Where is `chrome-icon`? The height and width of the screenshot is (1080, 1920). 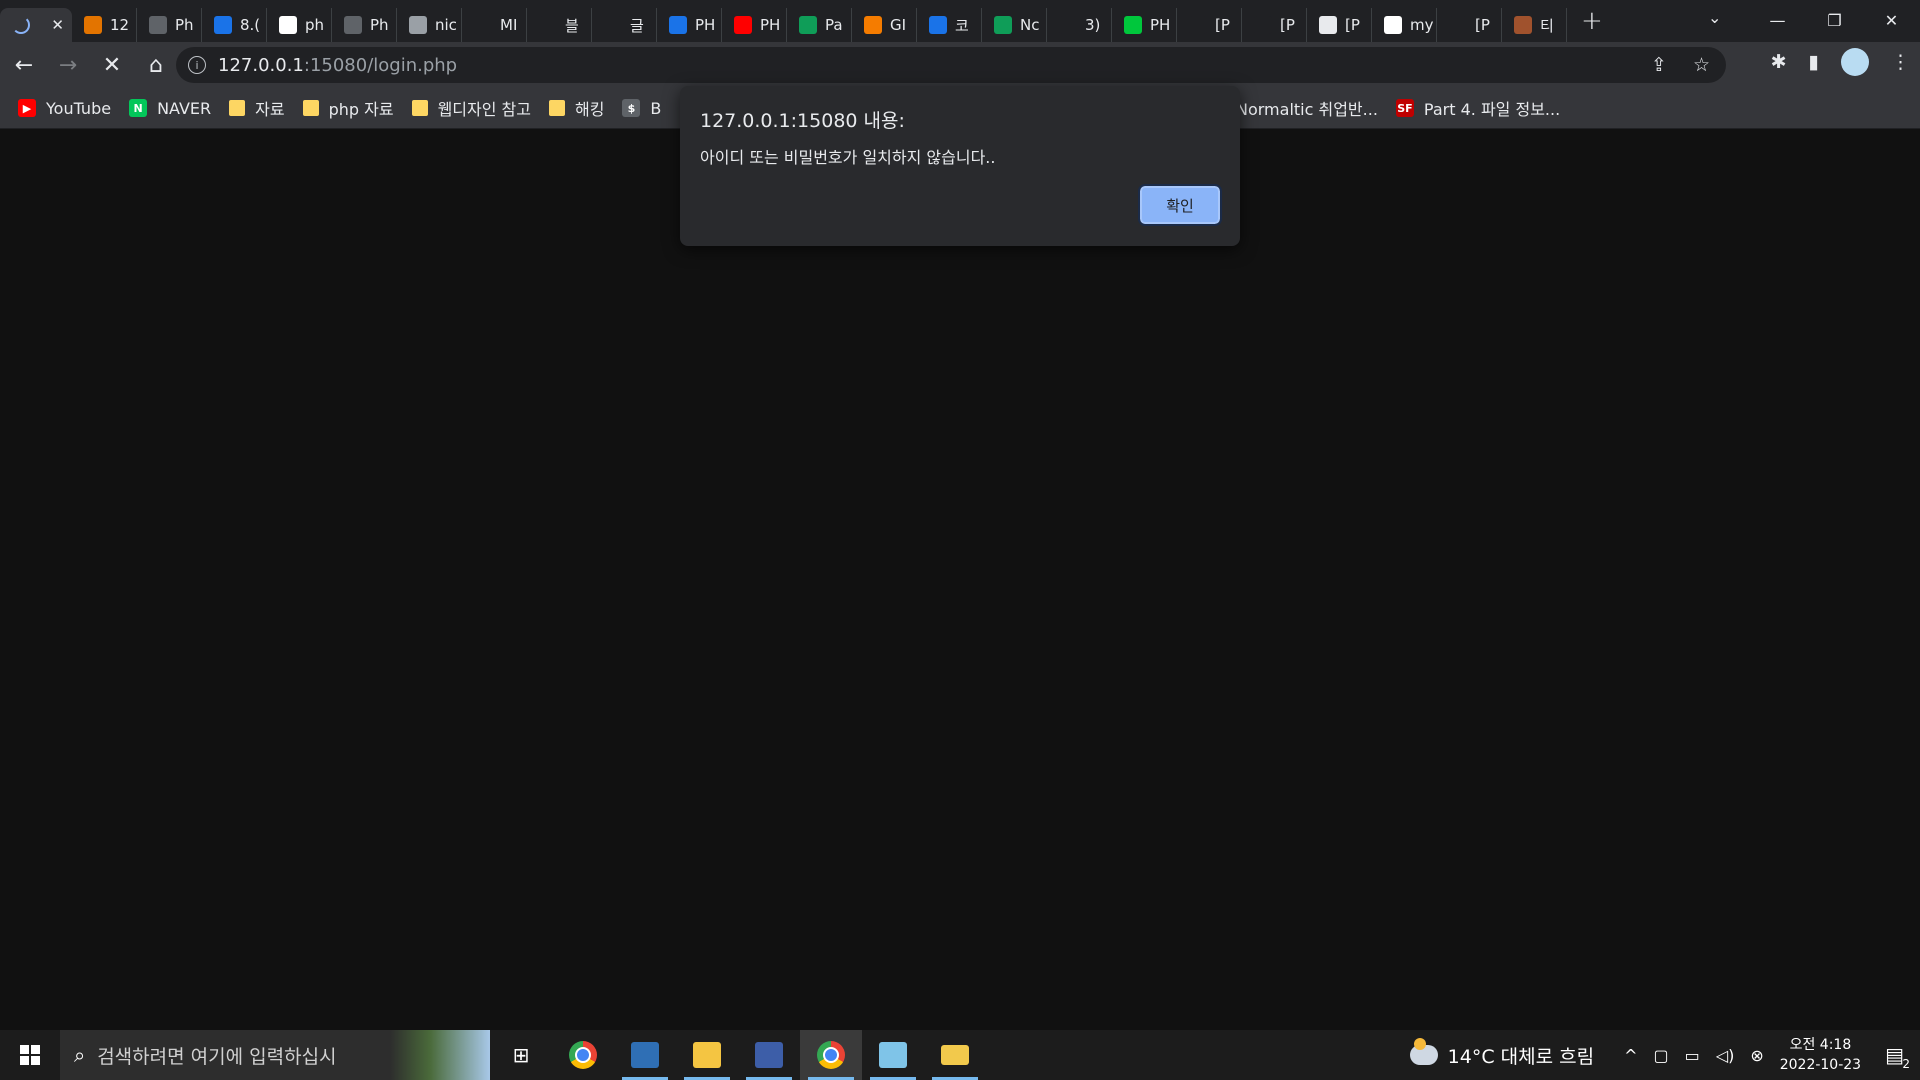
chrome-icon is located at coordinates (831, 1055).